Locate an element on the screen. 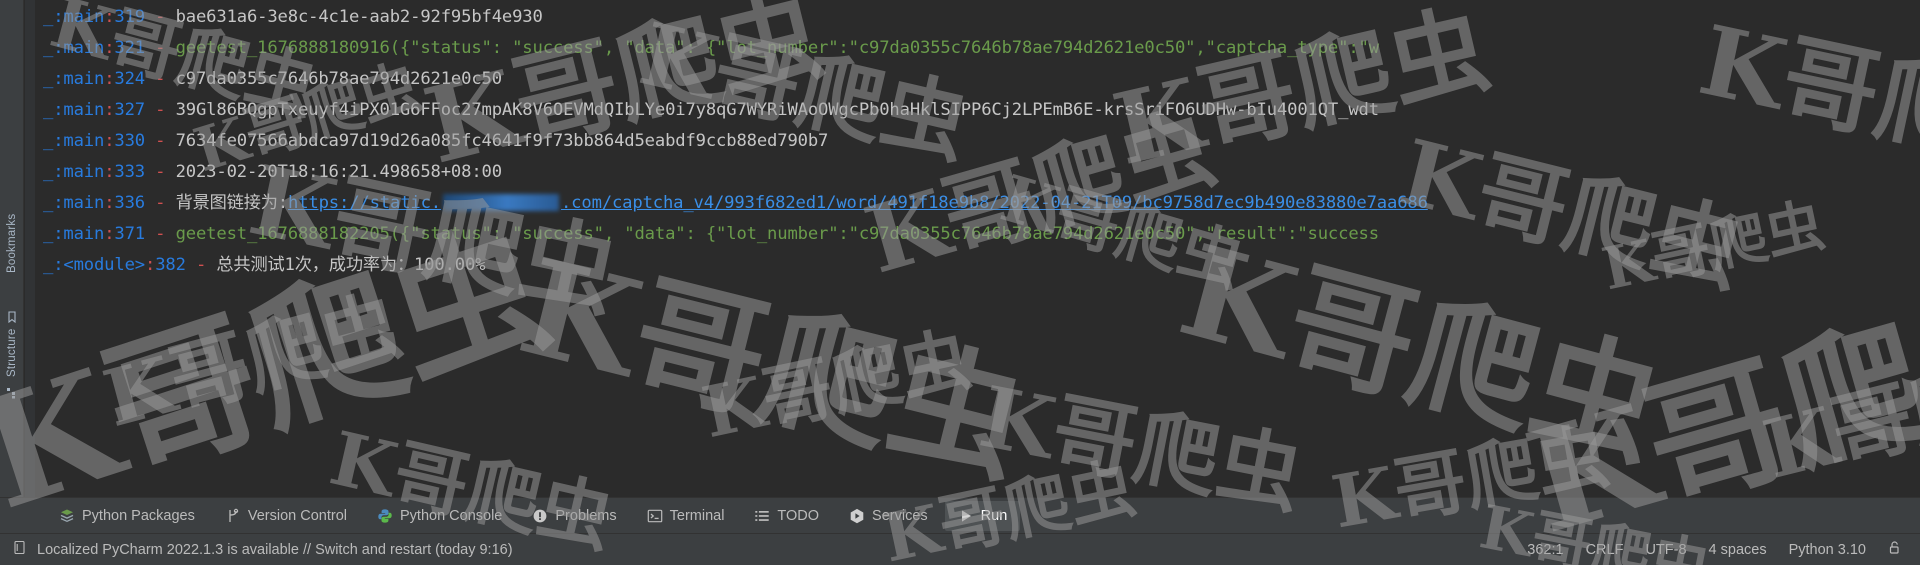 The width and height of the screenshot is (1920, 565). notification-icon is located at coordinates (19, 550).